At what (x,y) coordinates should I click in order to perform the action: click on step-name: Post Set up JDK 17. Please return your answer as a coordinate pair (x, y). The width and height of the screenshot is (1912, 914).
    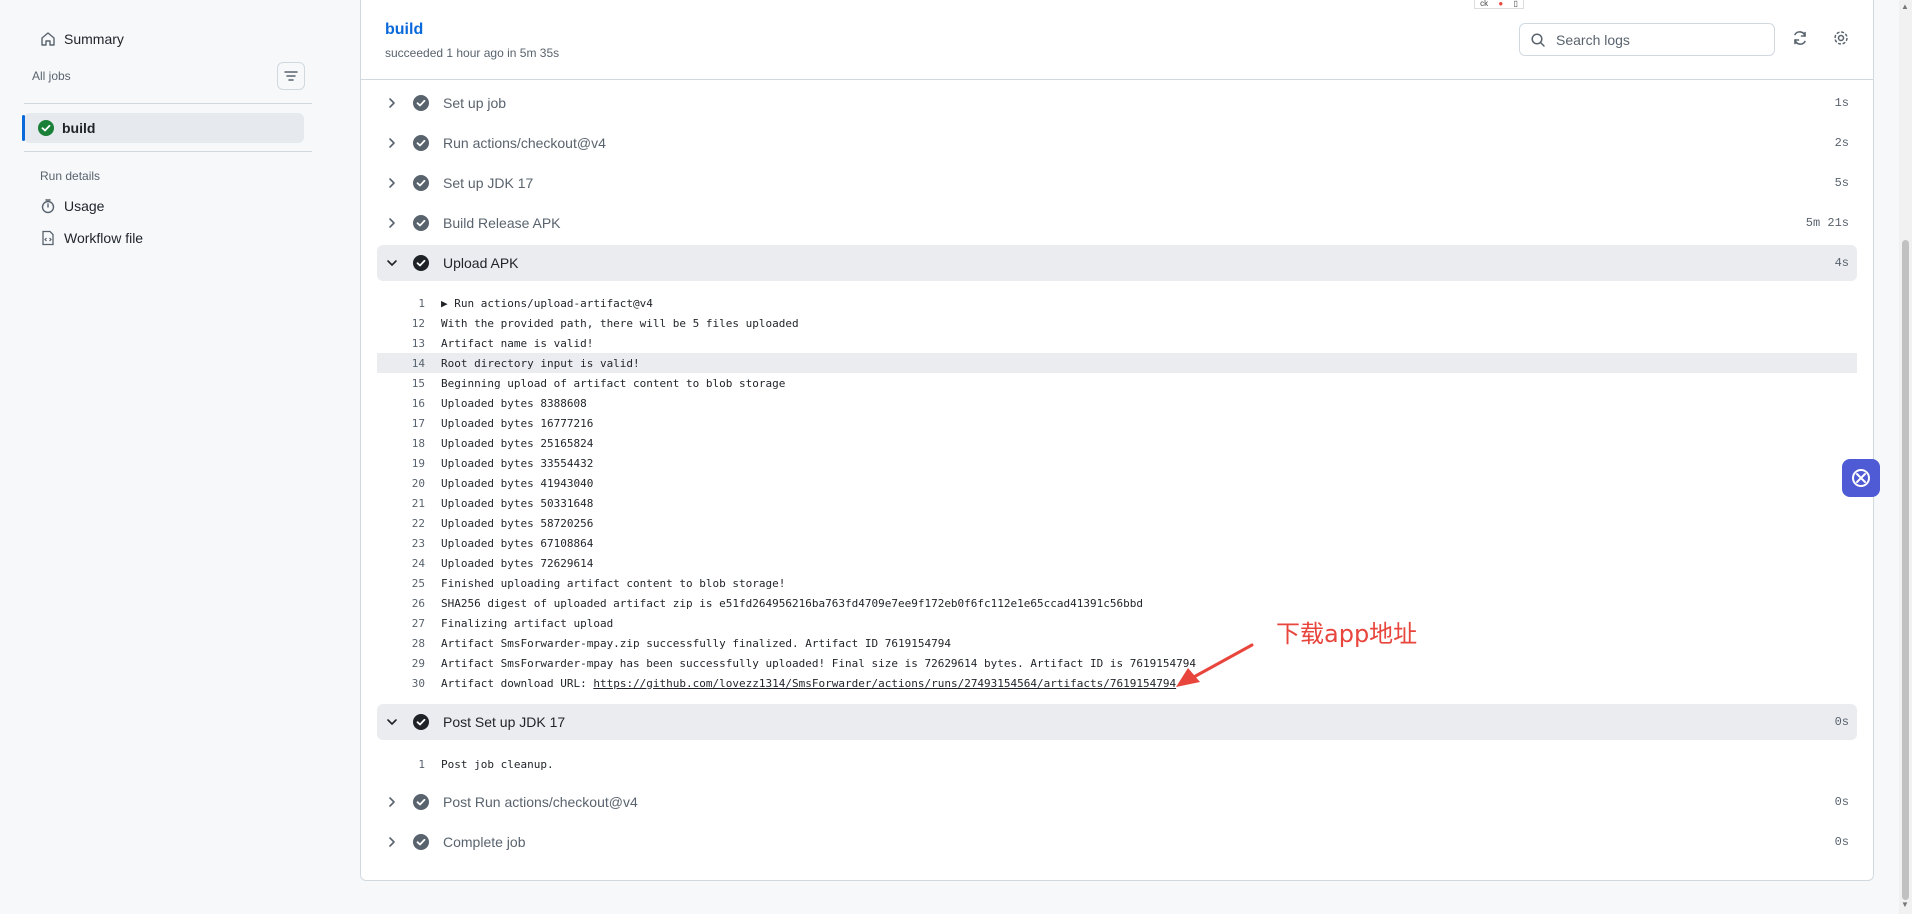
    Looking at the image, I should click on (504, 722).